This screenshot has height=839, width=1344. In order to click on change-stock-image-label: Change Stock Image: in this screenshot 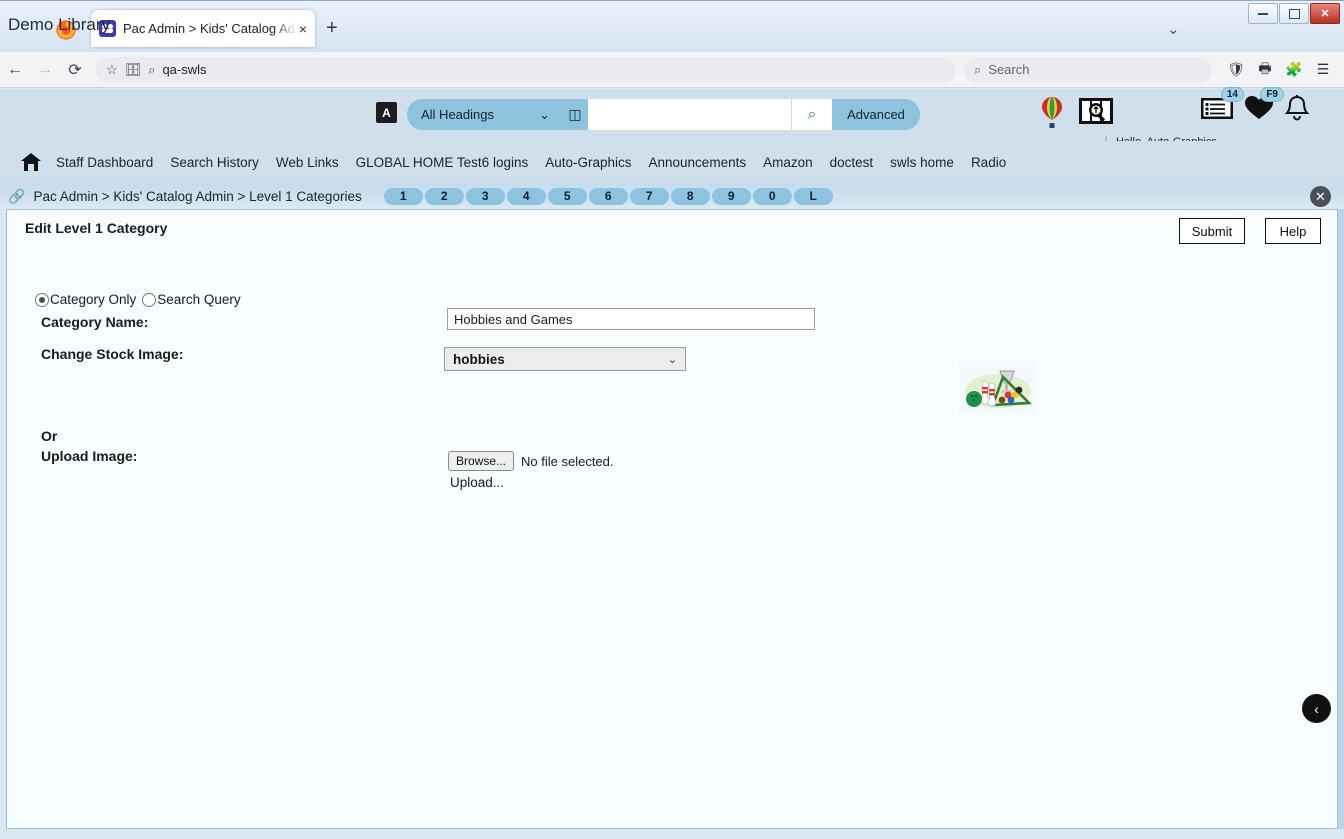, I will do `click(112, 354)`.